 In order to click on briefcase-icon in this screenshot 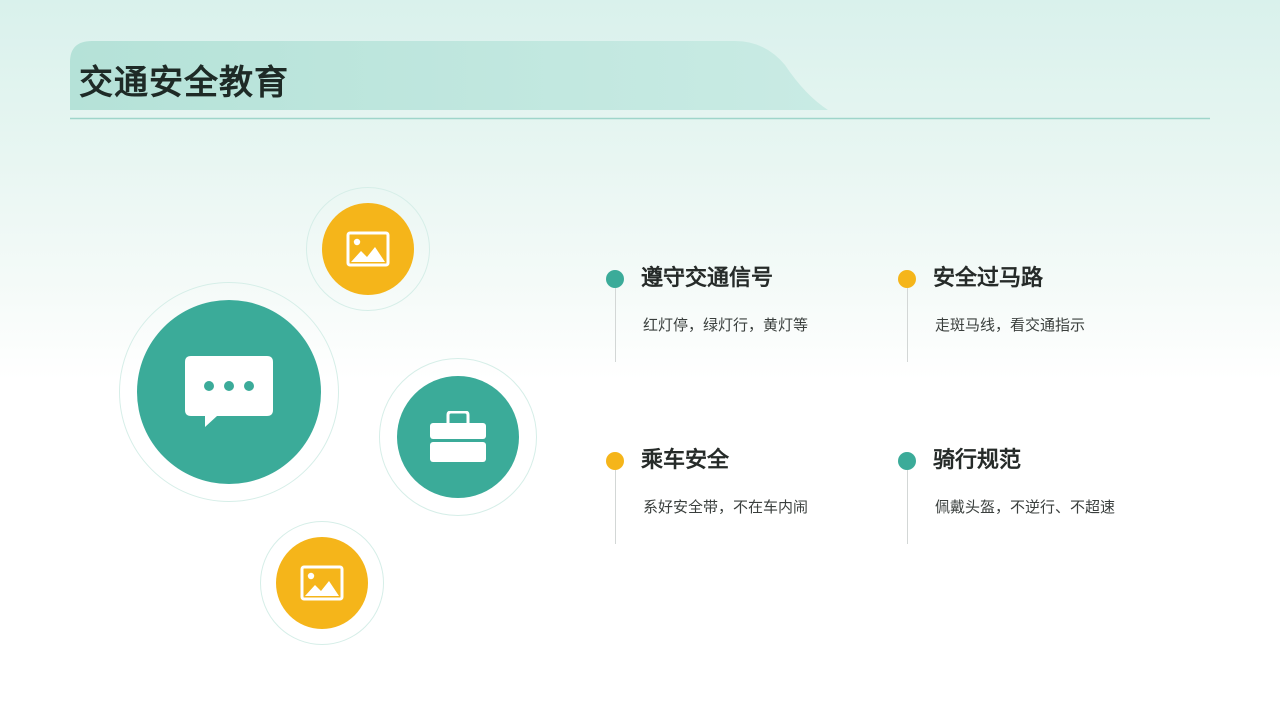, I will do `click(458, 436)`.